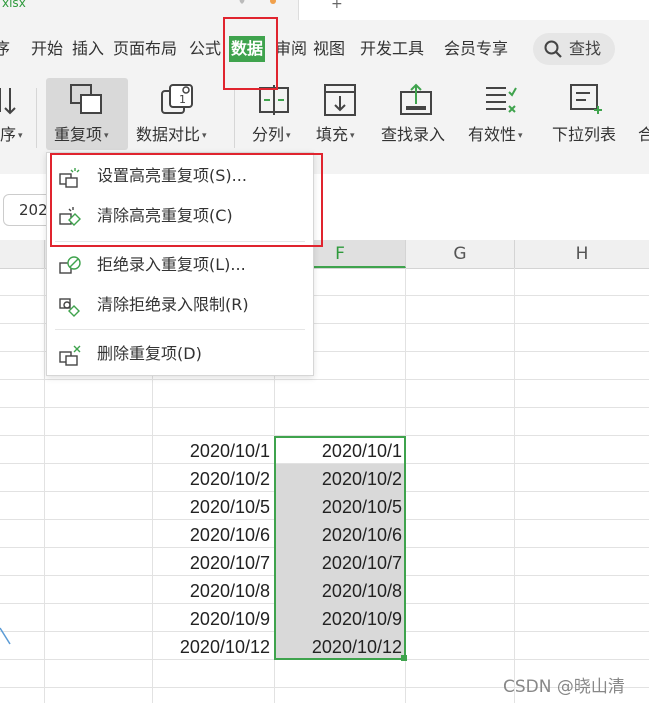  What do you see at coordinates (553, 49) in the screenshot?
I see `search-icon` at bounding box center [553, 49].